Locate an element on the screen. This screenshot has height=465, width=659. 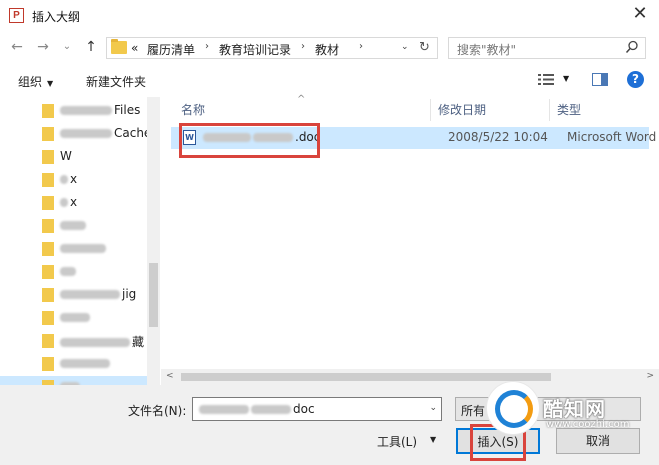
search-input: 搜索"教材" is located at coordinates (547, 48).